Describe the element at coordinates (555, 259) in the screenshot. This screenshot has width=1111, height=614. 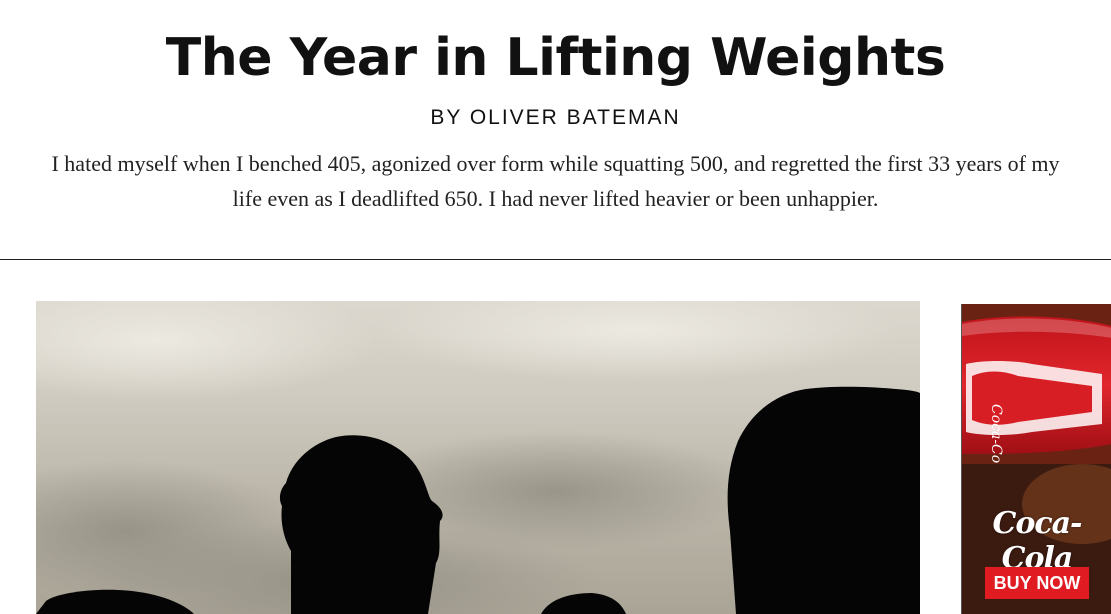
I see `header-divider` at that location.